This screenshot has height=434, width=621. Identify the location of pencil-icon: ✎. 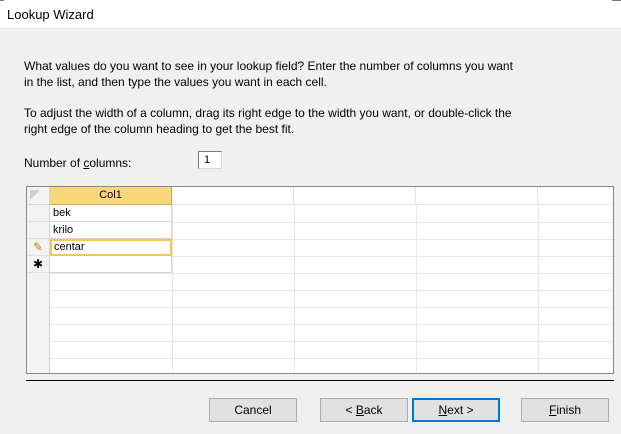
(38, 247).